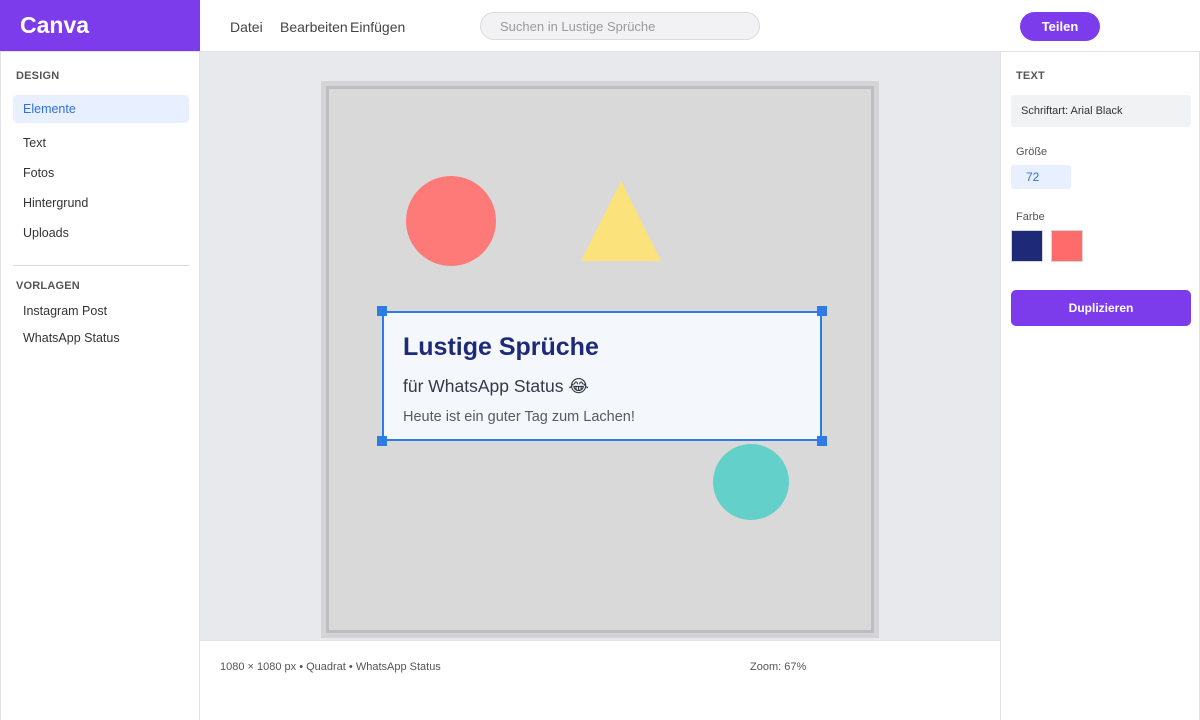  I want to click on size-label: Größe, so click(1032, 152).